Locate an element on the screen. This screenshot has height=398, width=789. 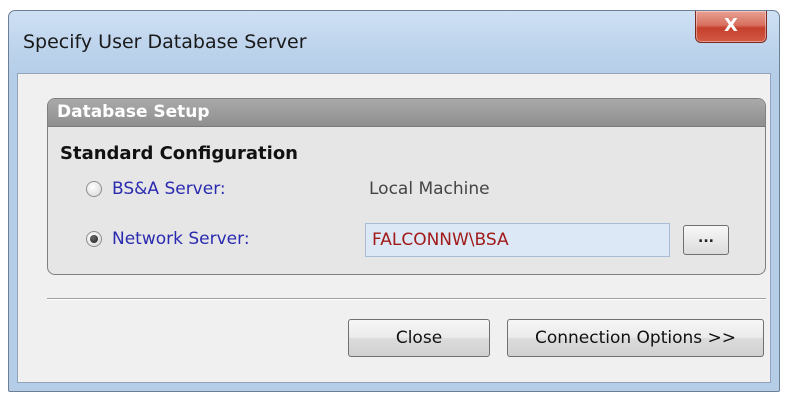
network-server-input: FALCONNW\BSA is located at coordinates (517, 240).